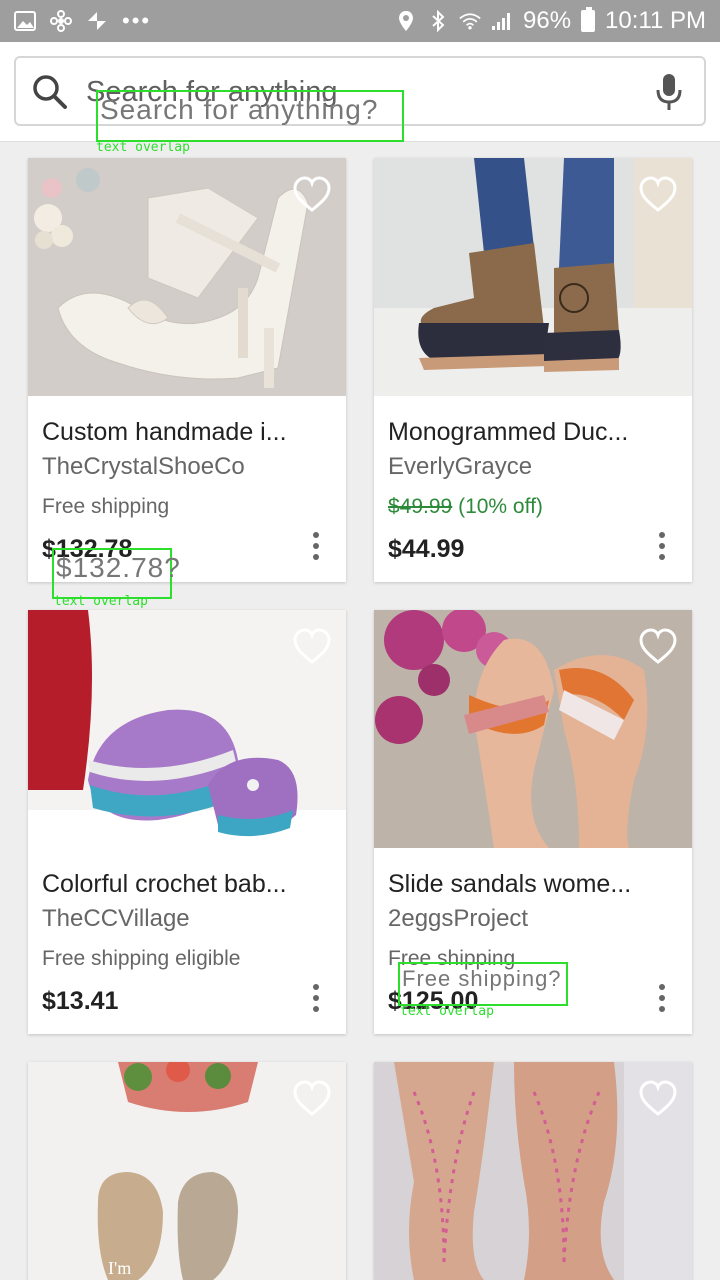 The image size is (720, 1280). I want to click on location-icon, so click(406, 21).